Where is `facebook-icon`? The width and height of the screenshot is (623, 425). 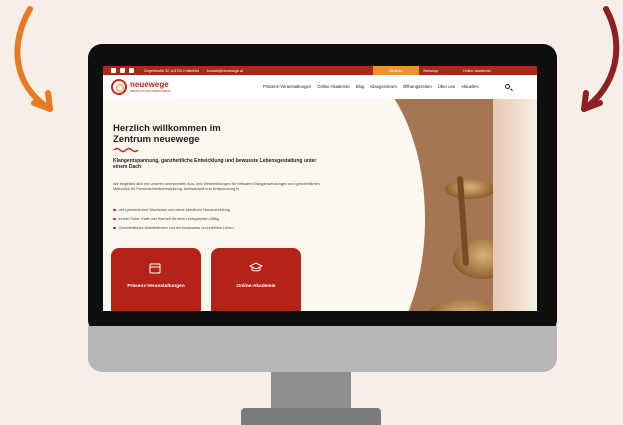 facebook-icon is located at coordinates (113, 70).